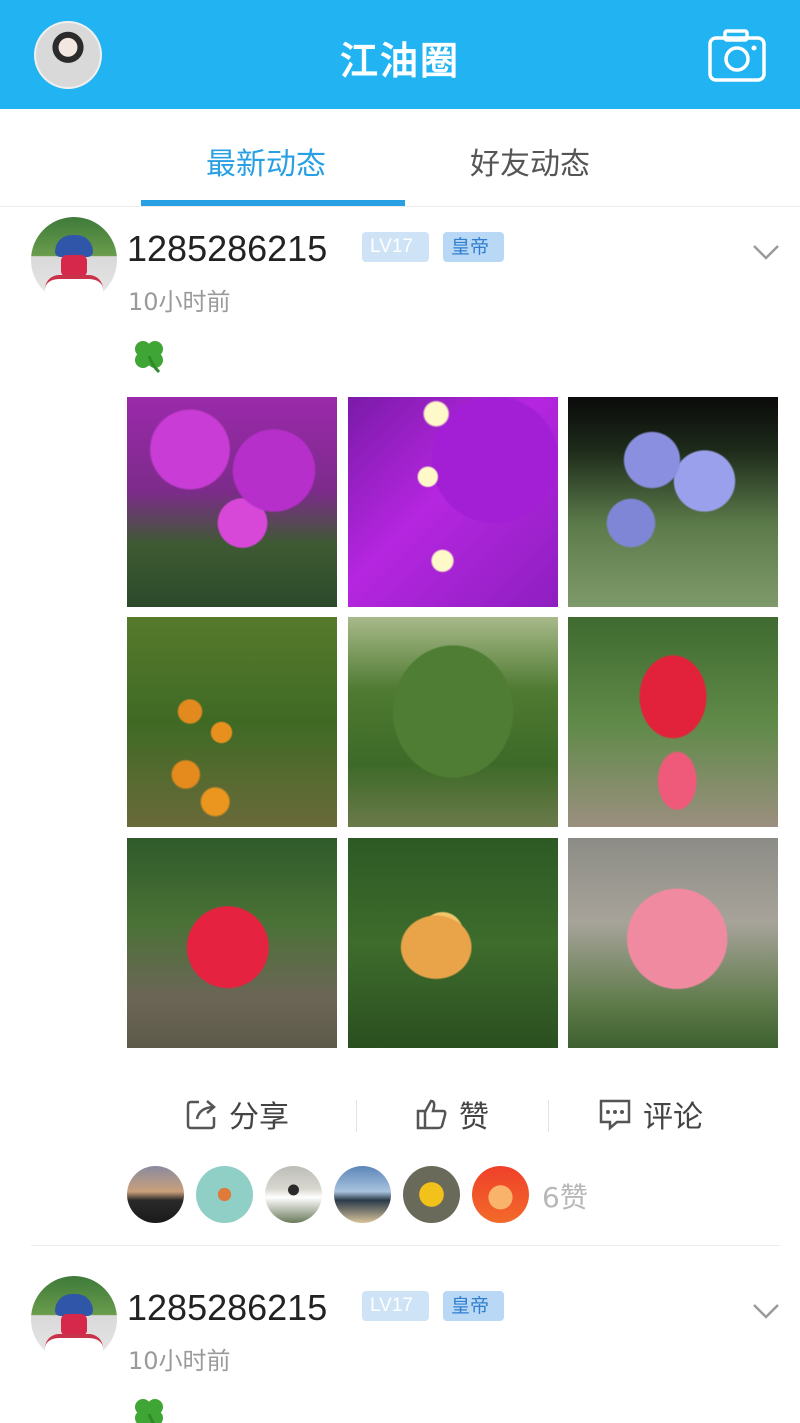 Image resolution: width=800 pixels, height=1423 pixels. I want to click on comment-label: 评论, so click(673, 1117).